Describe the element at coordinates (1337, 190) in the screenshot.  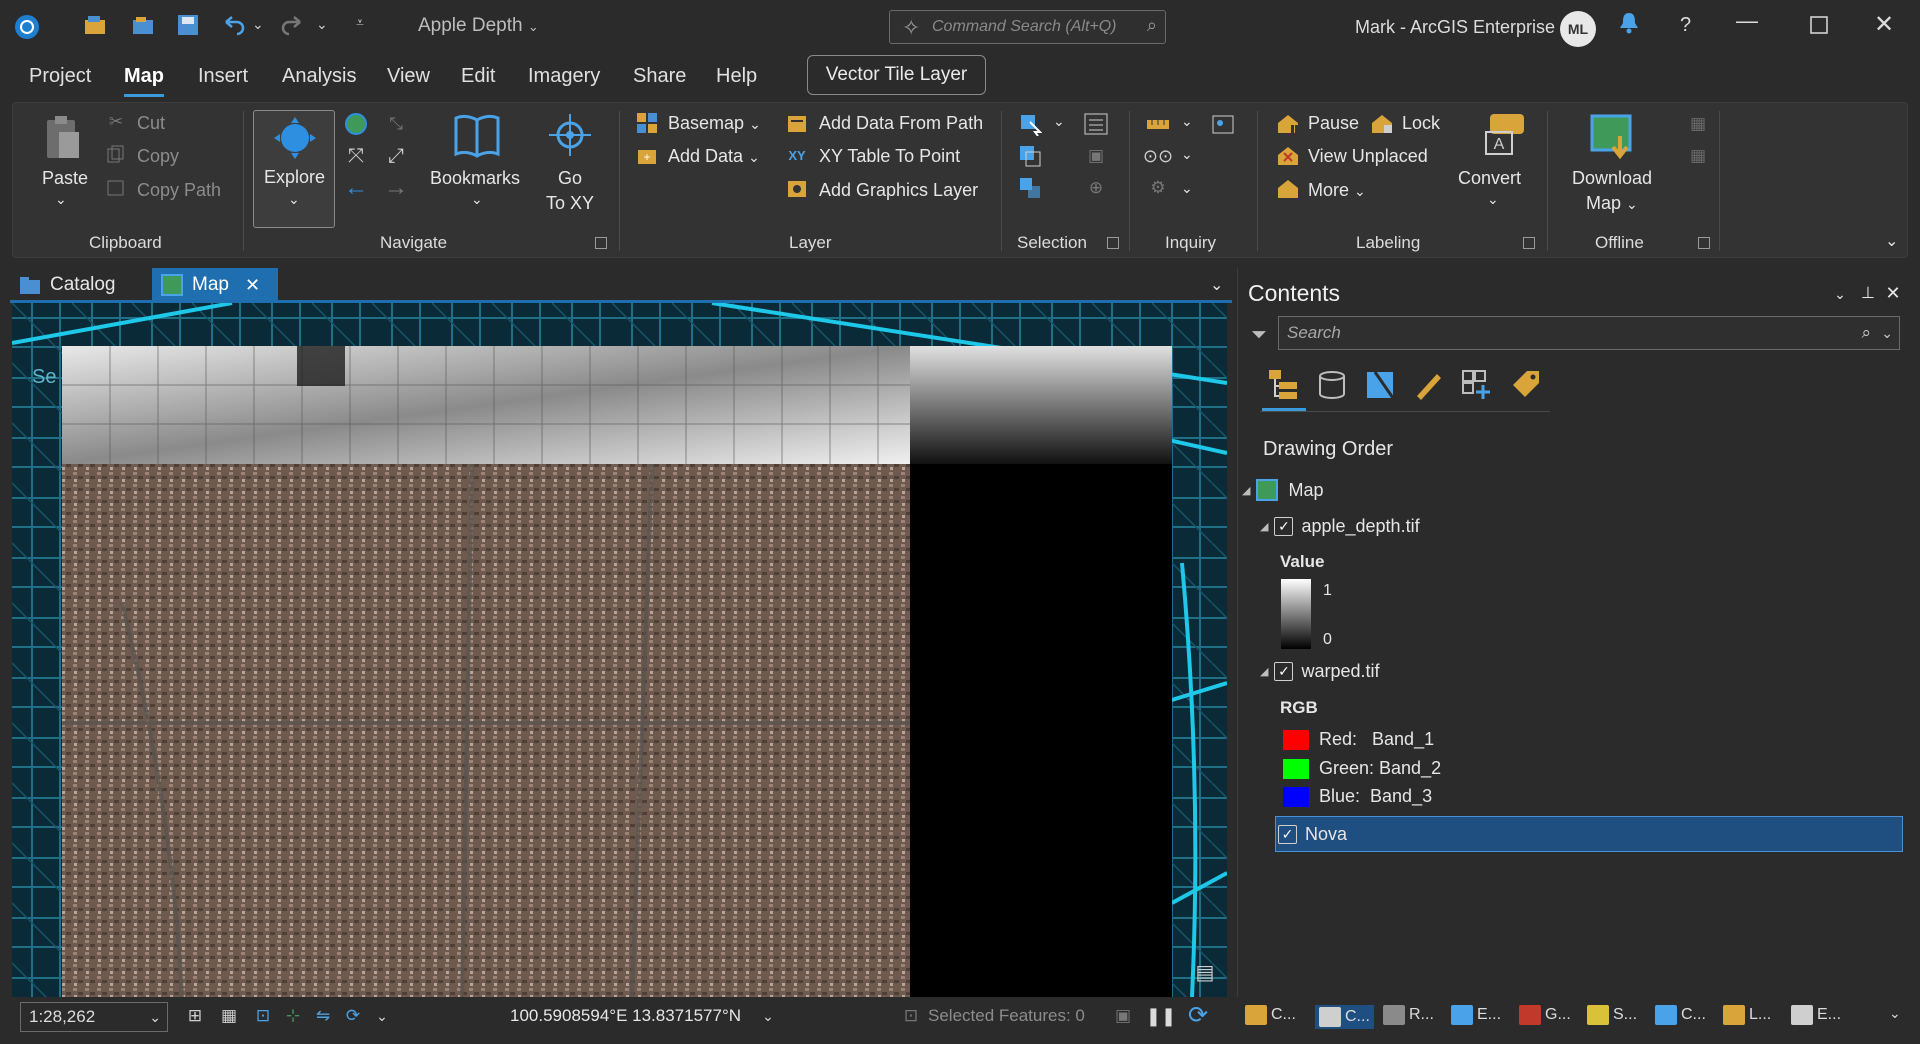
I see `more-labeling-button: More ⌄` at that location.